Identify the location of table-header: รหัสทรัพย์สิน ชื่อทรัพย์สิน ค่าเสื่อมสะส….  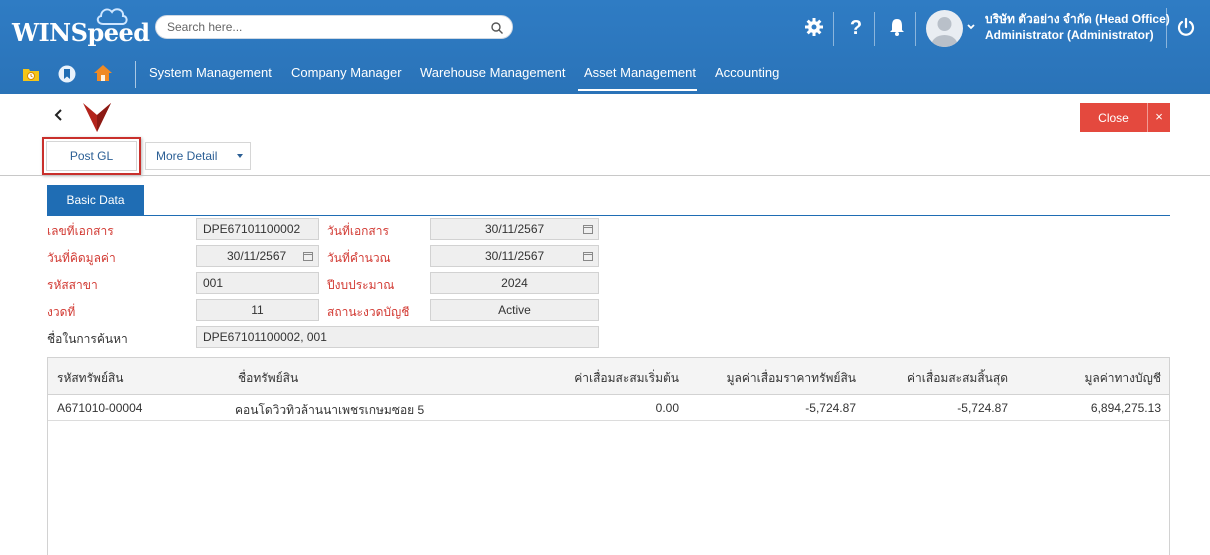
(608, 376).